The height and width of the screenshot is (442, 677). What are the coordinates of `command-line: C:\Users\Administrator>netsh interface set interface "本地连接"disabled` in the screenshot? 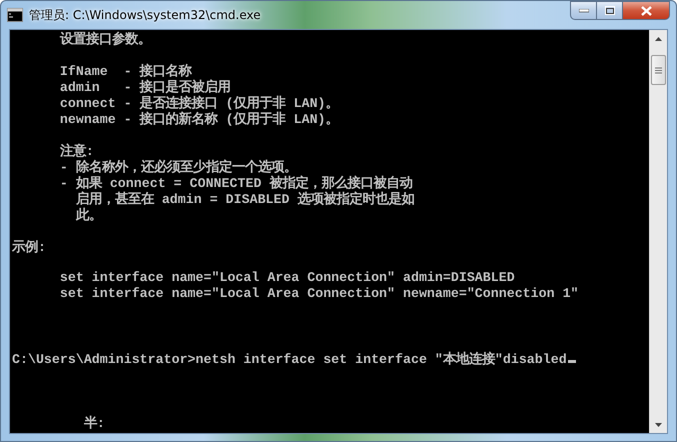 It's located at (289, 359).